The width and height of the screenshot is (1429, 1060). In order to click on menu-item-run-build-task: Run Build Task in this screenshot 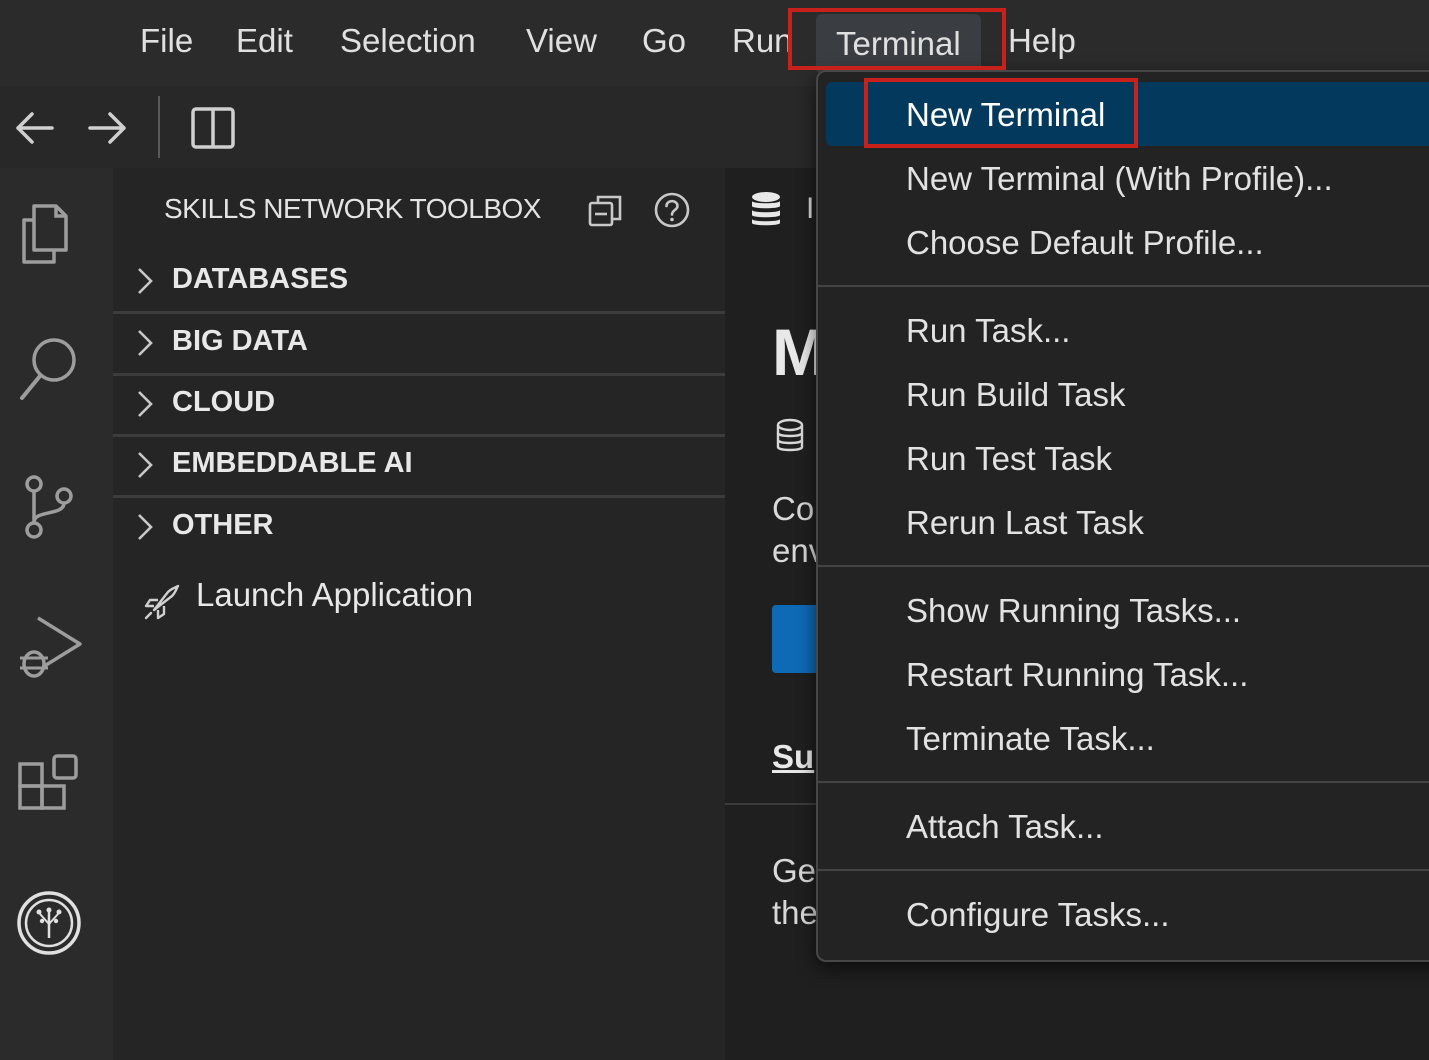, I will do `click(1016, 395)`.